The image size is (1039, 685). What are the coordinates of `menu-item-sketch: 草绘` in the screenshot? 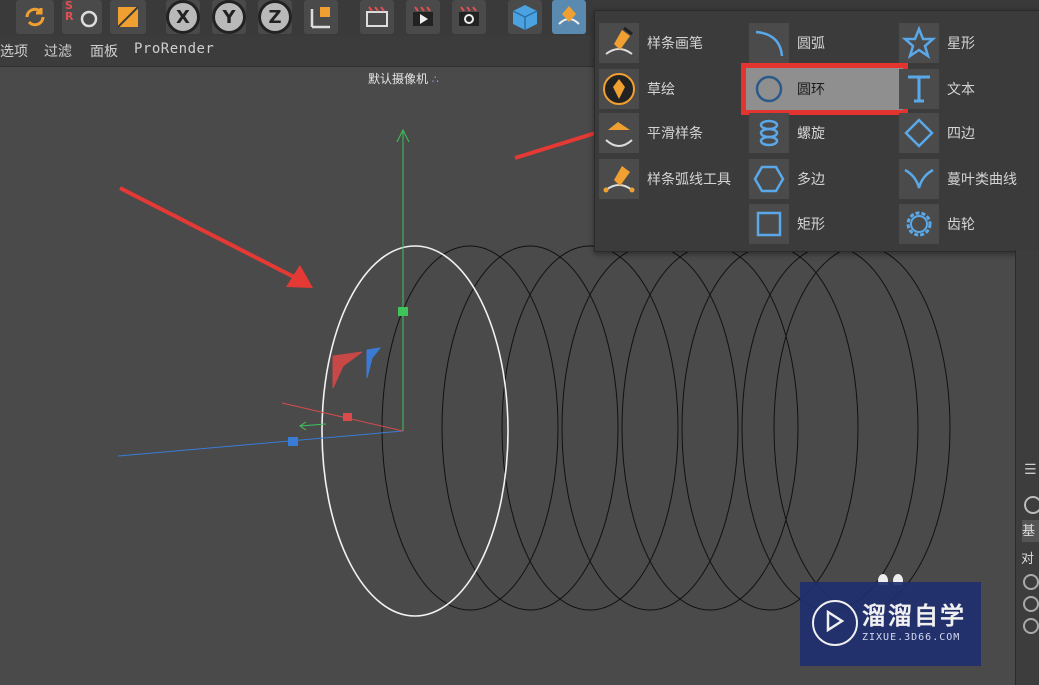 It's located at (637, 89).